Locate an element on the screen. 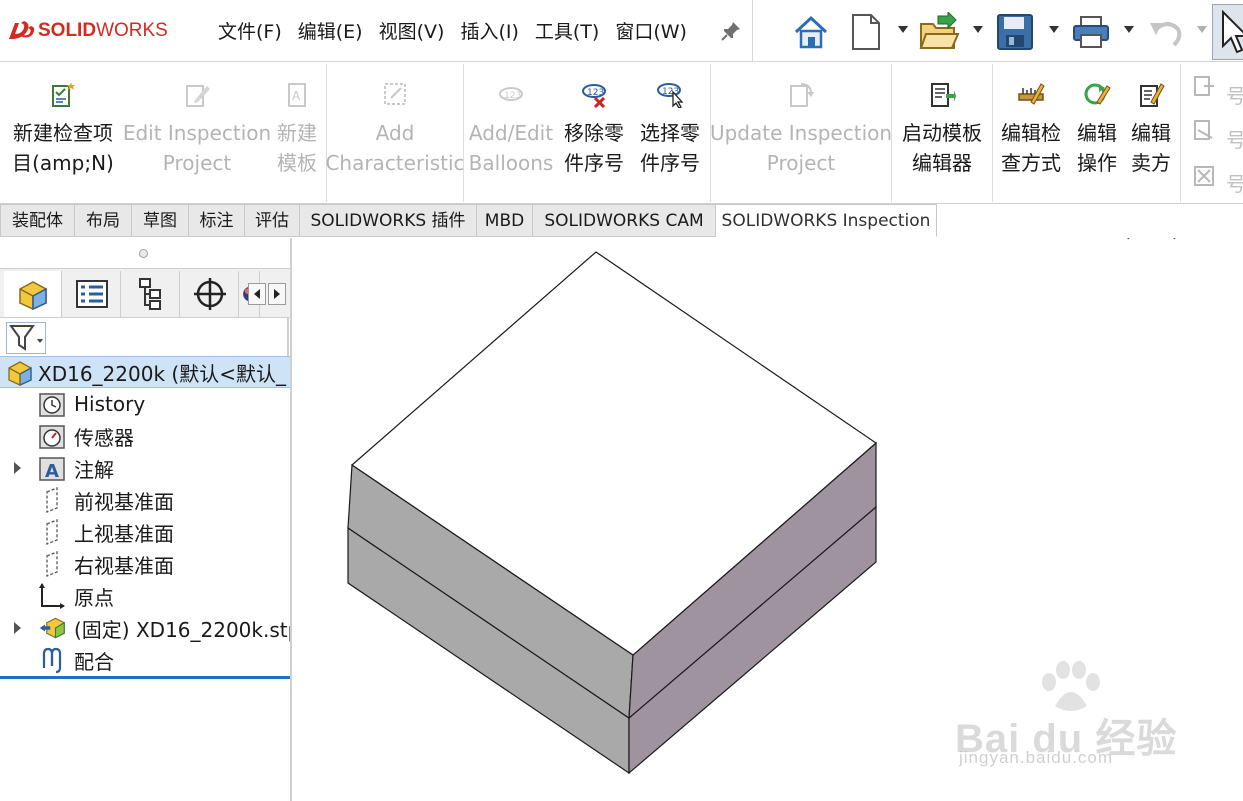  new-template-button: A 新建 模板 is located at coordinates (297, 133).